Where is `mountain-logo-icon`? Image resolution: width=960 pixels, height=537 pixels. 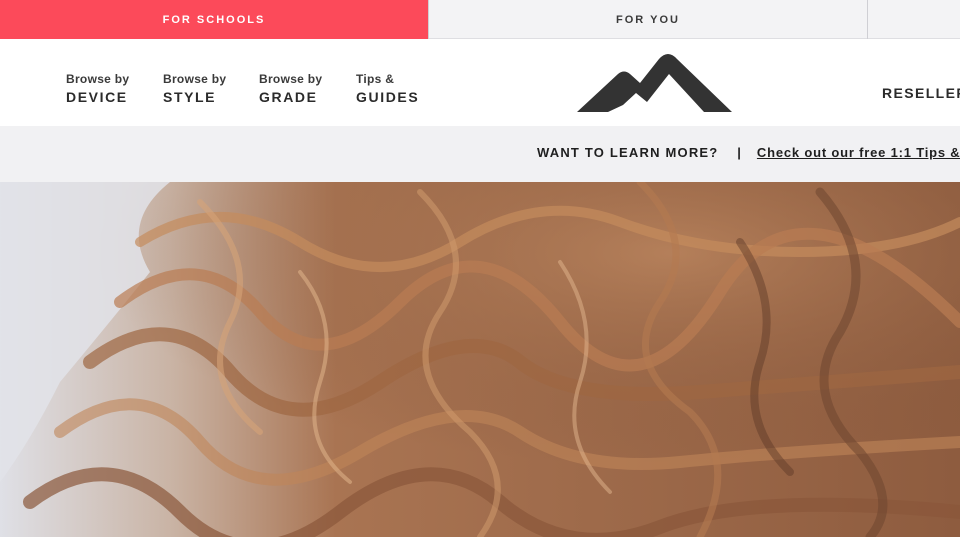
mountain-logo-icon is located at coordinates (655, 82).